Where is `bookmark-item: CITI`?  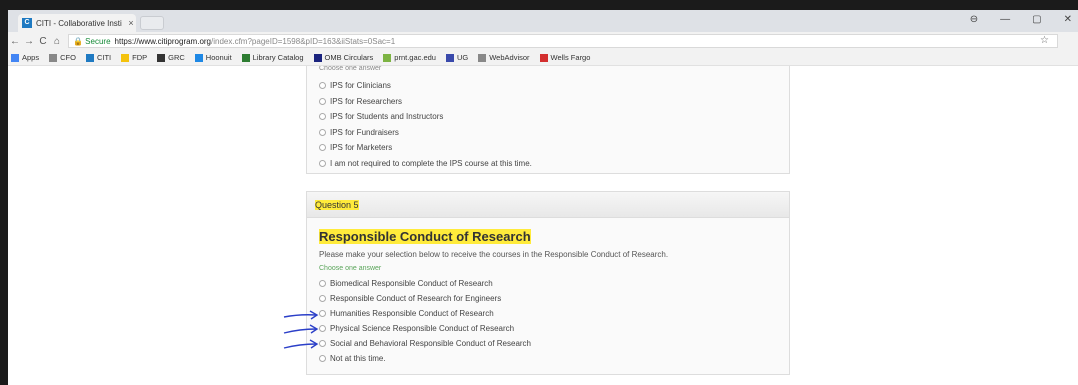 bookmark-item: CITI is located at coordinates (98, 57).